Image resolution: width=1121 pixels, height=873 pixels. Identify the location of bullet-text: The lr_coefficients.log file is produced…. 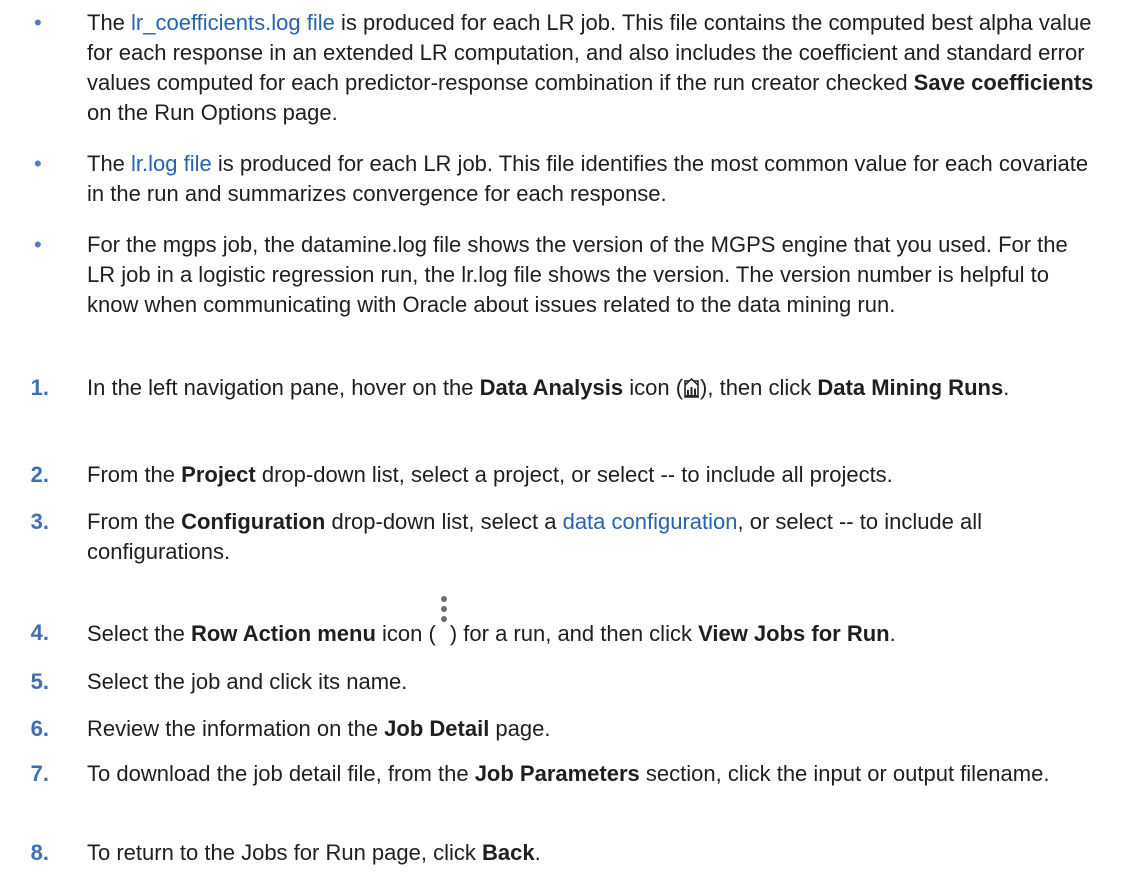
(590, 67).